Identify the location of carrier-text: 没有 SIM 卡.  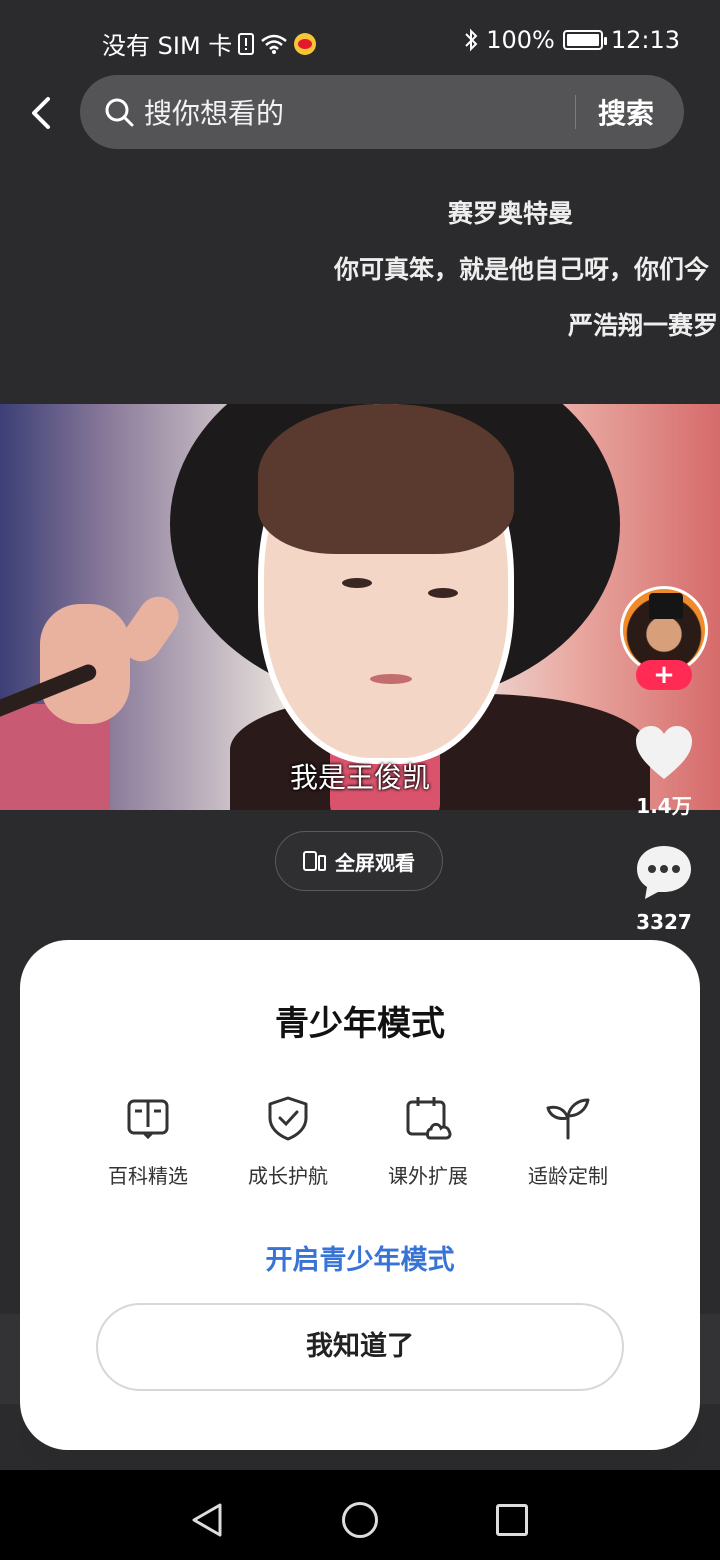
(167, 46).